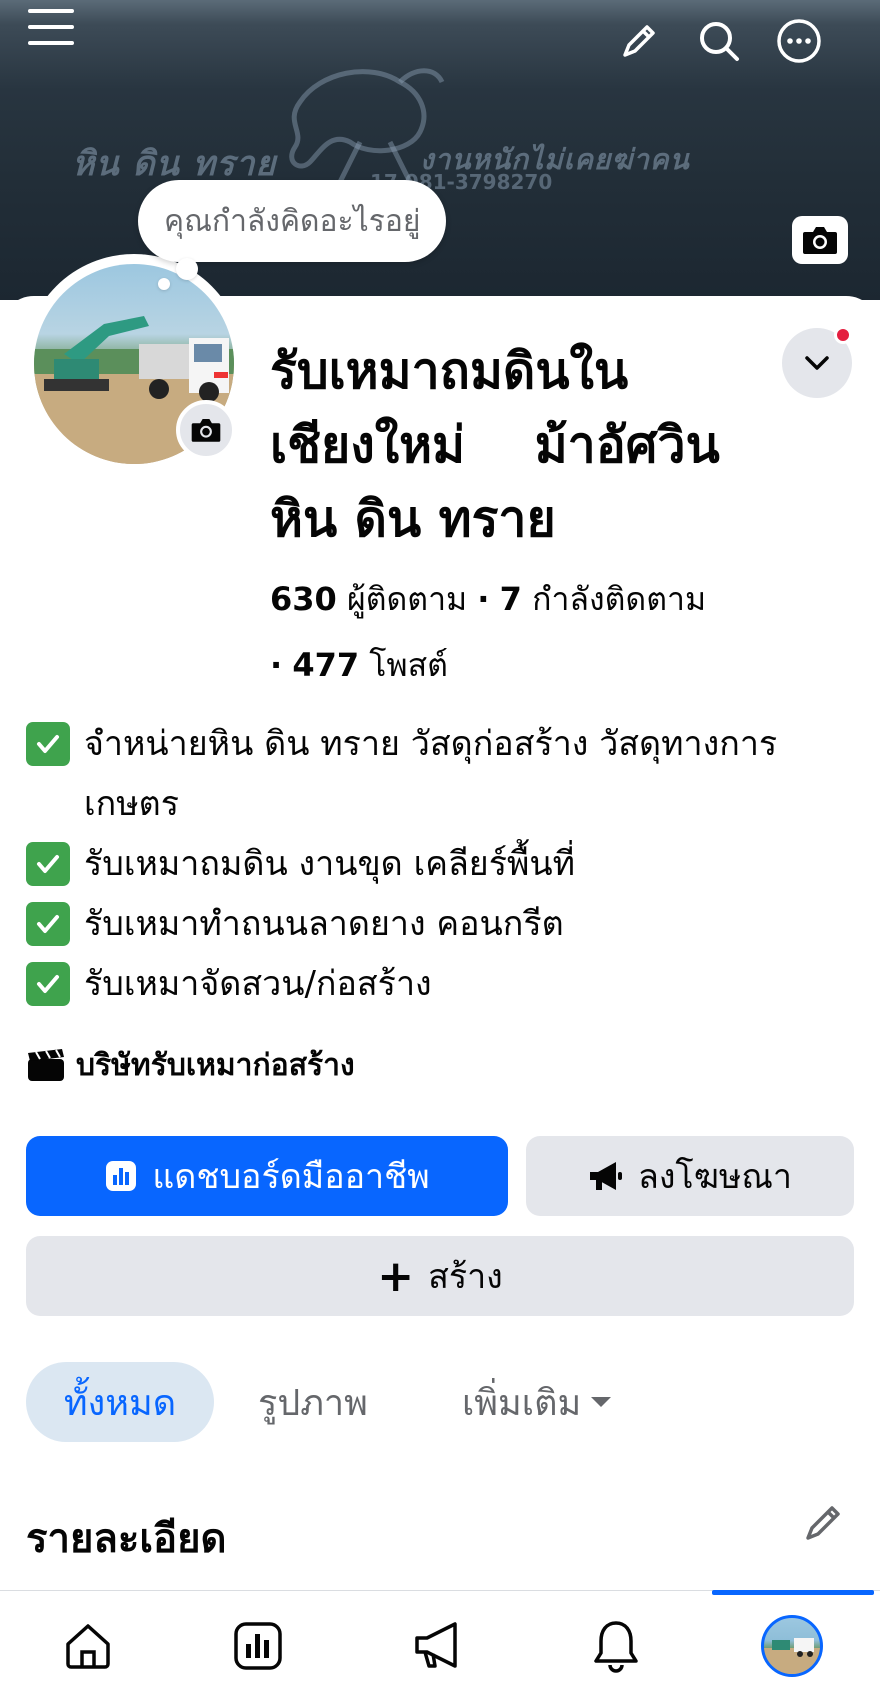 The image size is (880, 1696). I want to click on bio-text: รับเหมาจัดสวน/ก่อสร้าง, so click(258, 984).